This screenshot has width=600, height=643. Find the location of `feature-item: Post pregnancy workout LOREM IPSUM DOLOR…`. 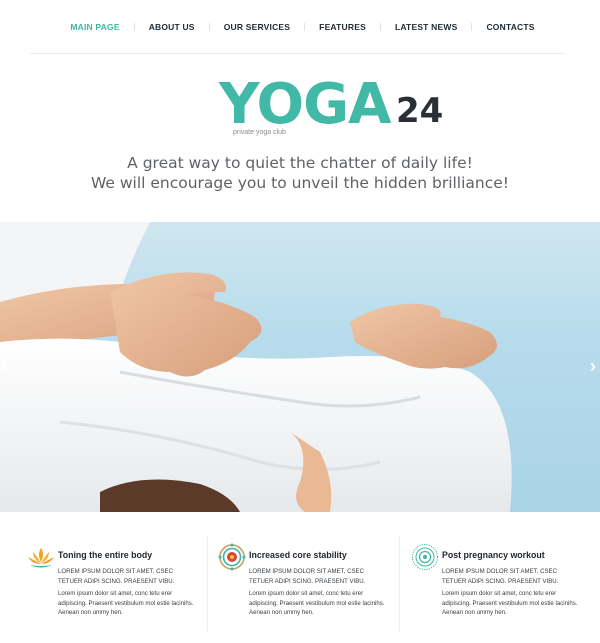

feature-item: Post pregnancy workout LOREM IPSUM DOLOR… is located at coordinates (500, 577).